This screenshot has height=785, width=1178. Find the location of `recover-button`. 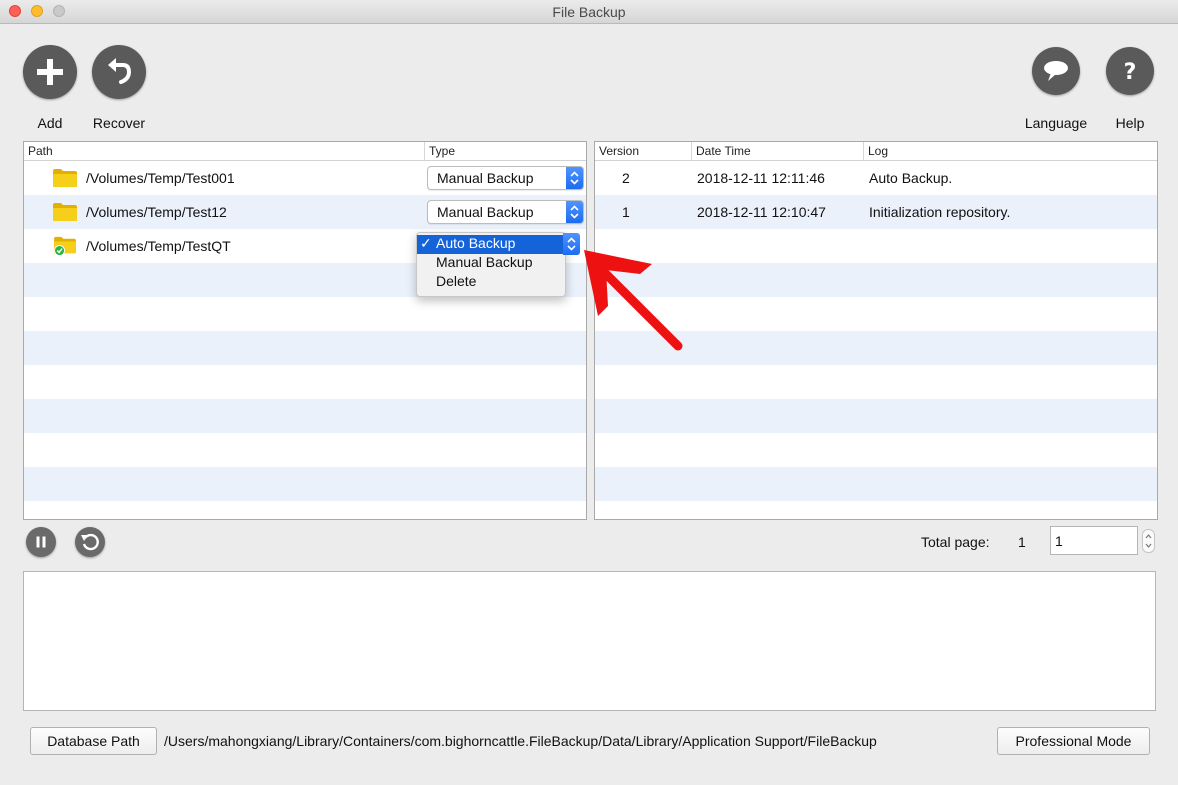

recover-button is located at coordinates (119, 72).